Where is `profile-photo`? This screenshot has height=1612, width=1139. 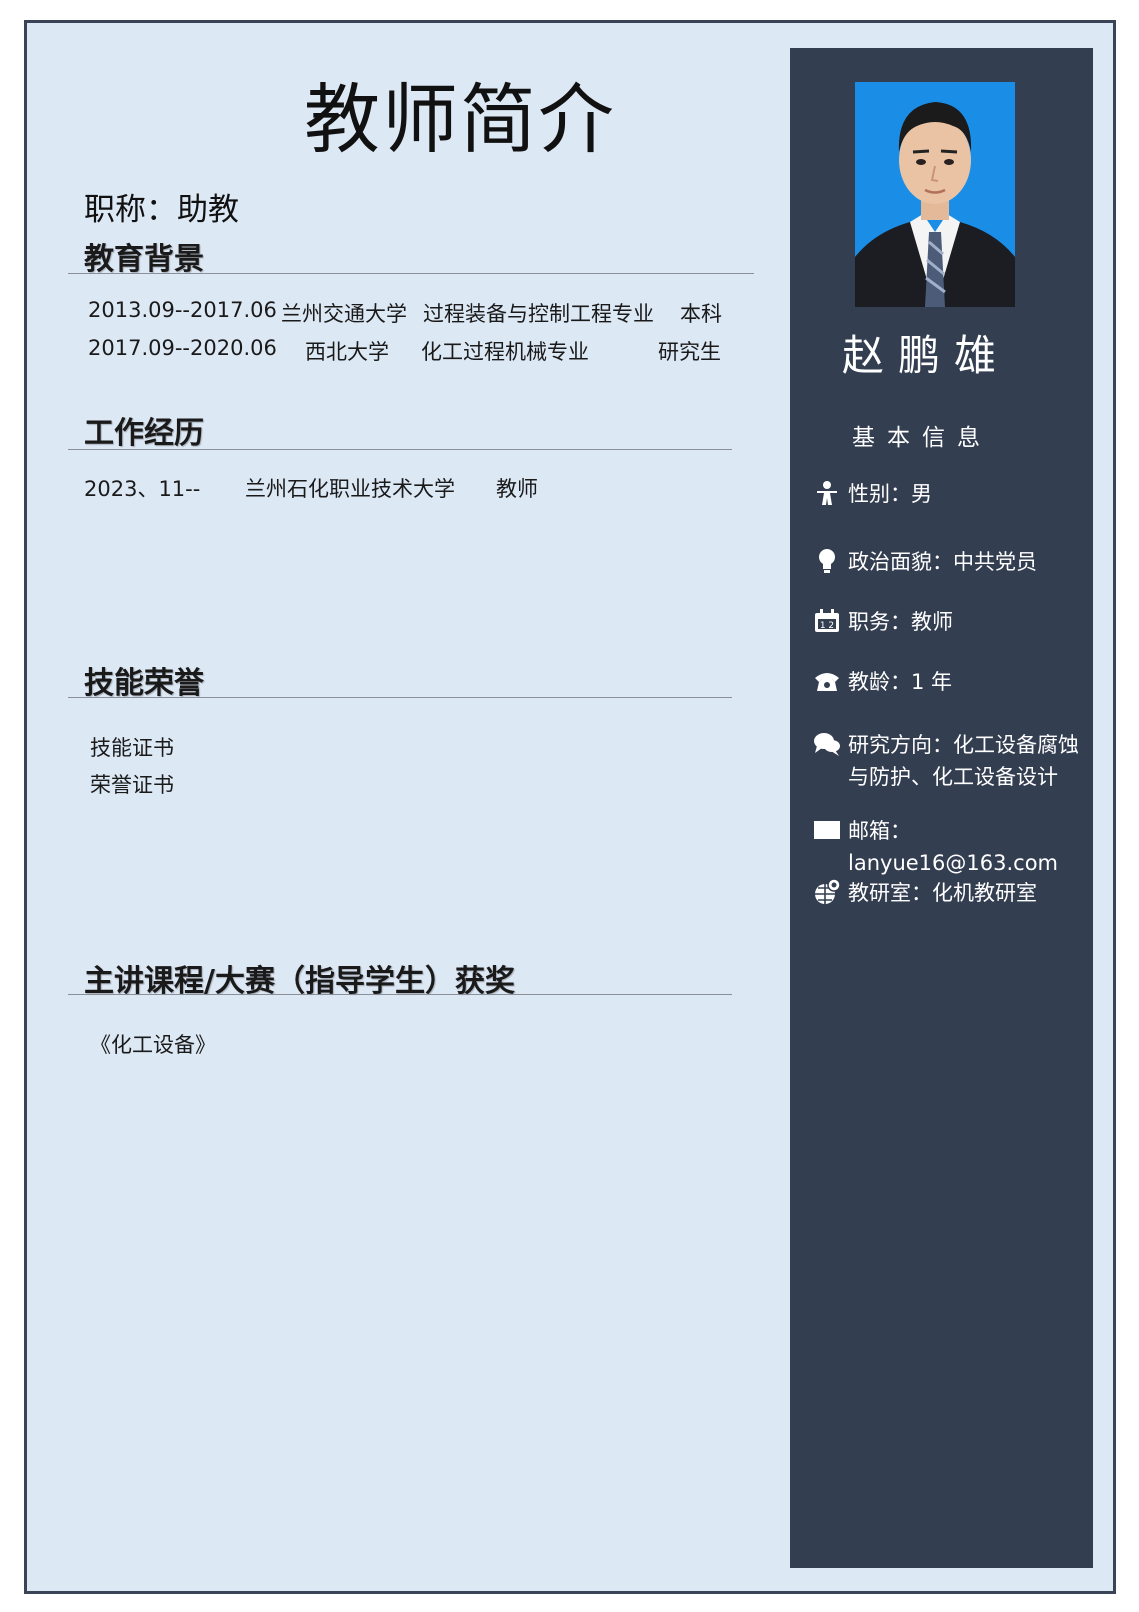 profile-photo is located at coordinates (935, 194).